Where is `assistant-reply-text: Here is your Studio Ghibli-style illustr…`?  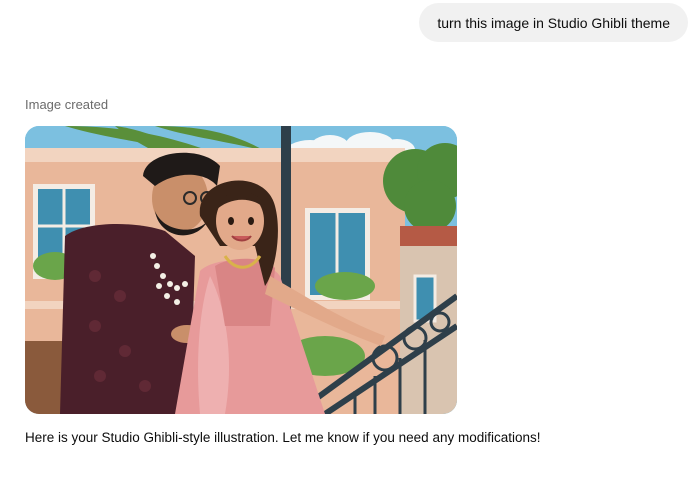 assistant-reply-text: Here is your Studio Ghibli-style illustr… is located at coordinates (283, 437).